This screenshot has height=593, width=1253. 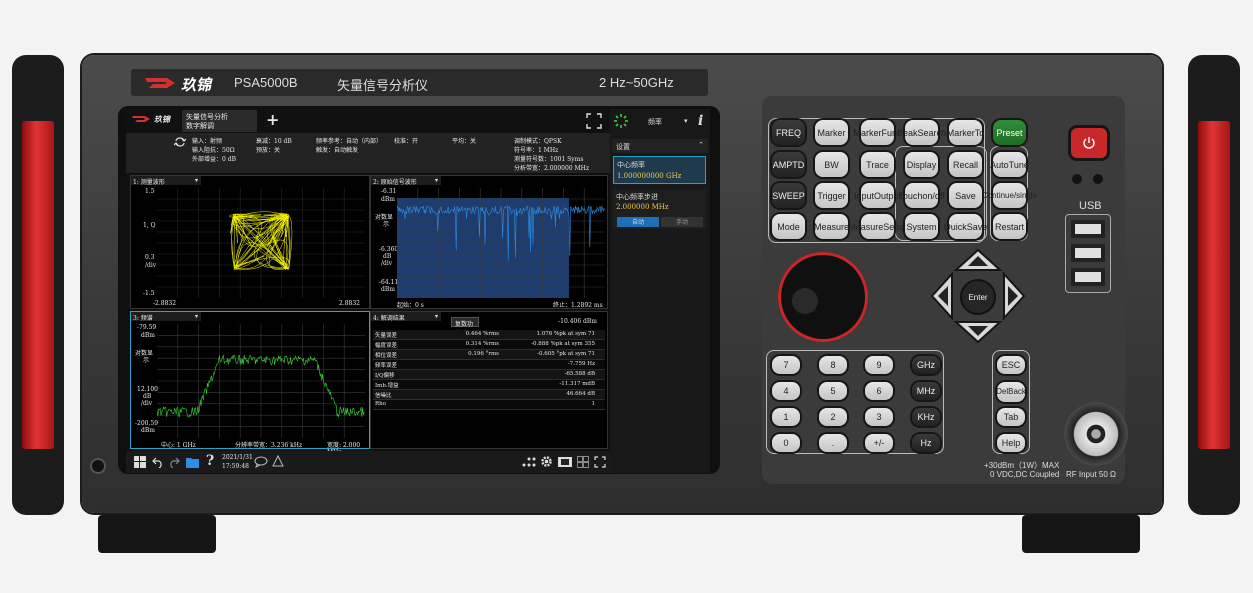 I want to click on folder-icon, so click(x=192, y=462).